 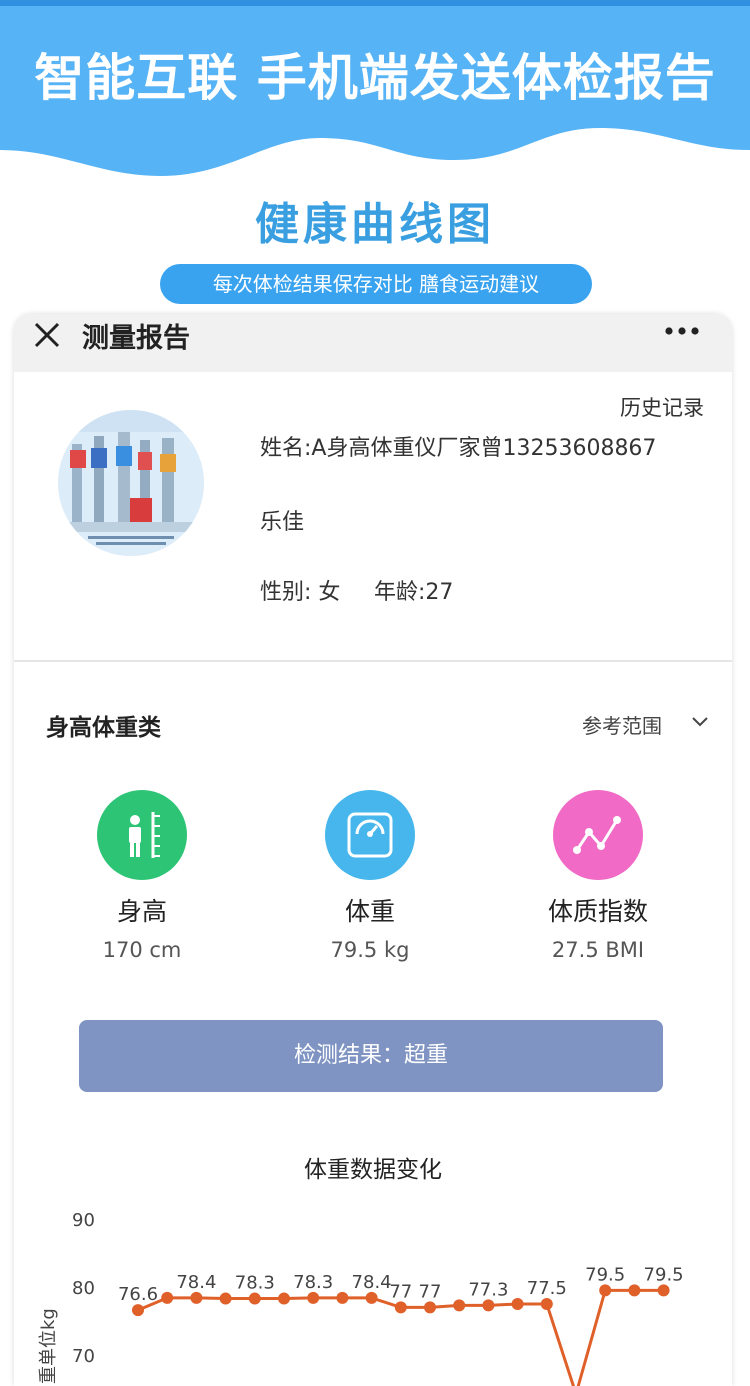 I want to click on metric-weight: 体重 79.5 kg, so click(x=370, y=876).